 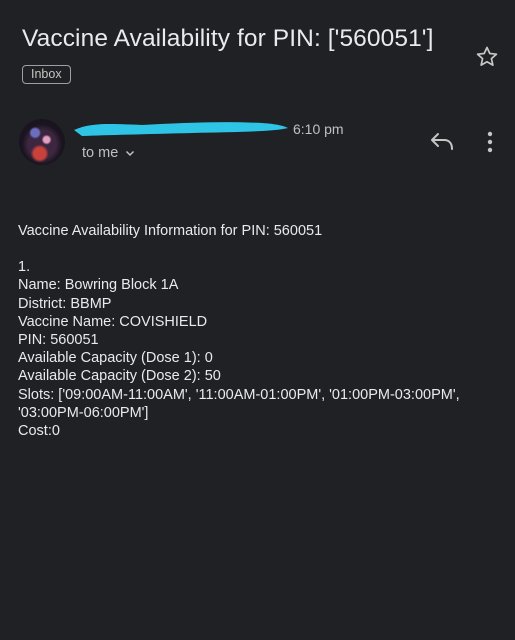 I want to click on recipient-toggle: to me, so click(x=108, y=153).